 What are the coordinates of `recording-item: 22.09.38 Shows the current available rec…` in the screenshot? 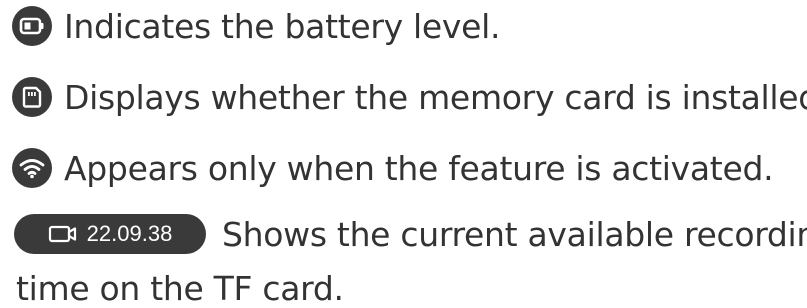 It's located at (410, 234).